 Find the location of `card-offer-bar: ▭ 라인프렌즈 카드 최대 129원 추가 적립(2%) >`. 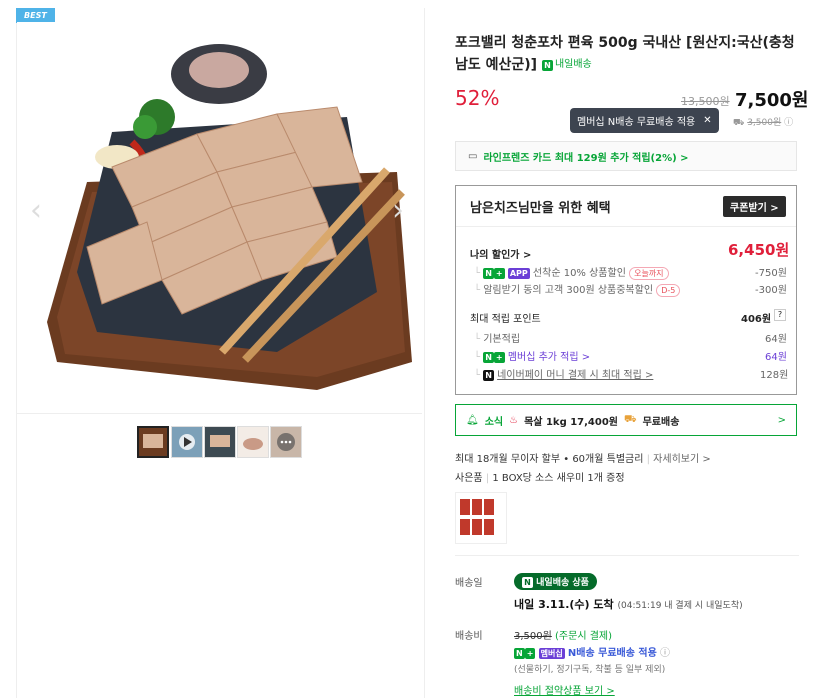

card-offer-bar: ▭ 라인프렌즈 카드 최대 129원 추가 적립(2%) > is located at coordinates (626, 156).